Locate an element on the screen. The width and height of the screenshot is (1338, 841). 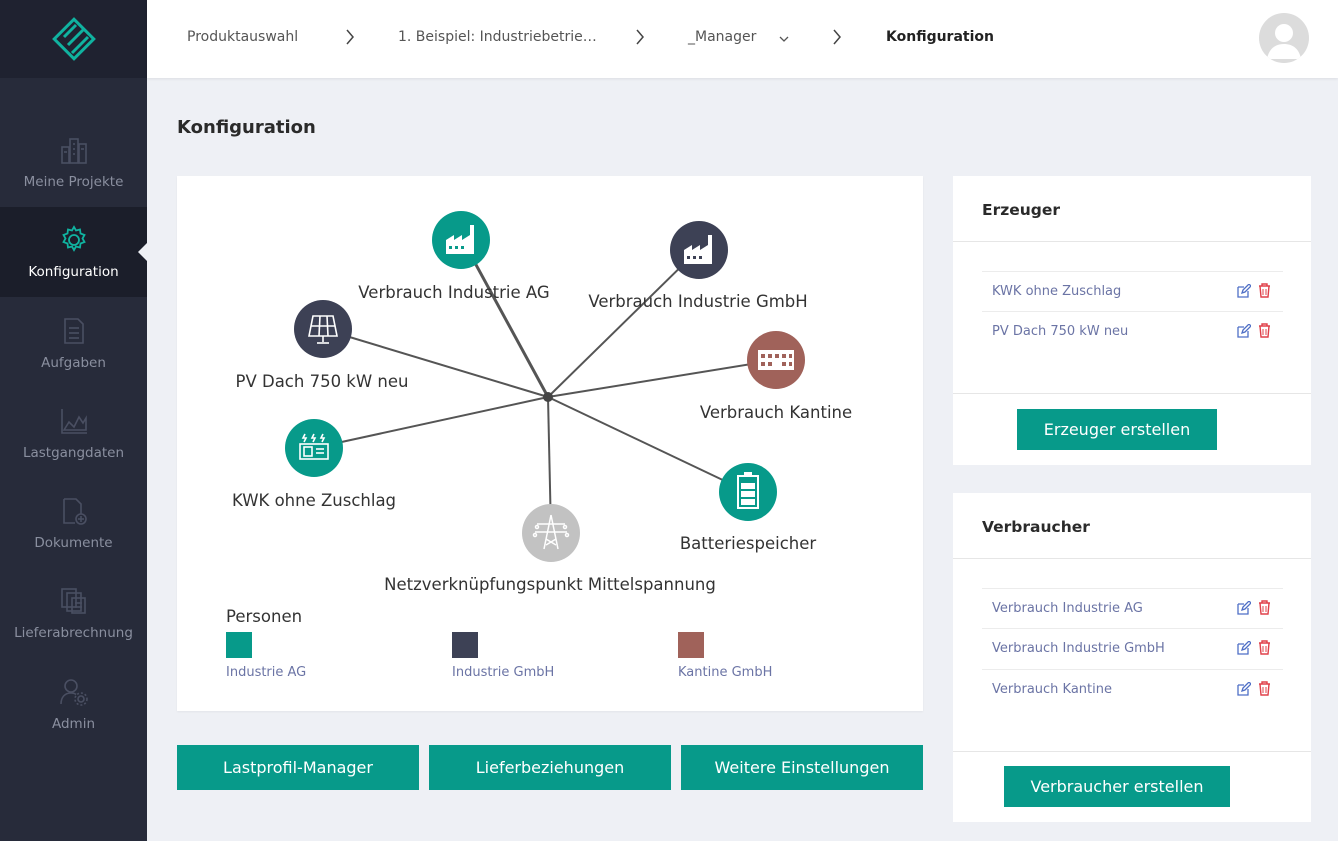
erzeuger-item-label: PV Dach 750 kW neu is located at coordinates (1060, 331).